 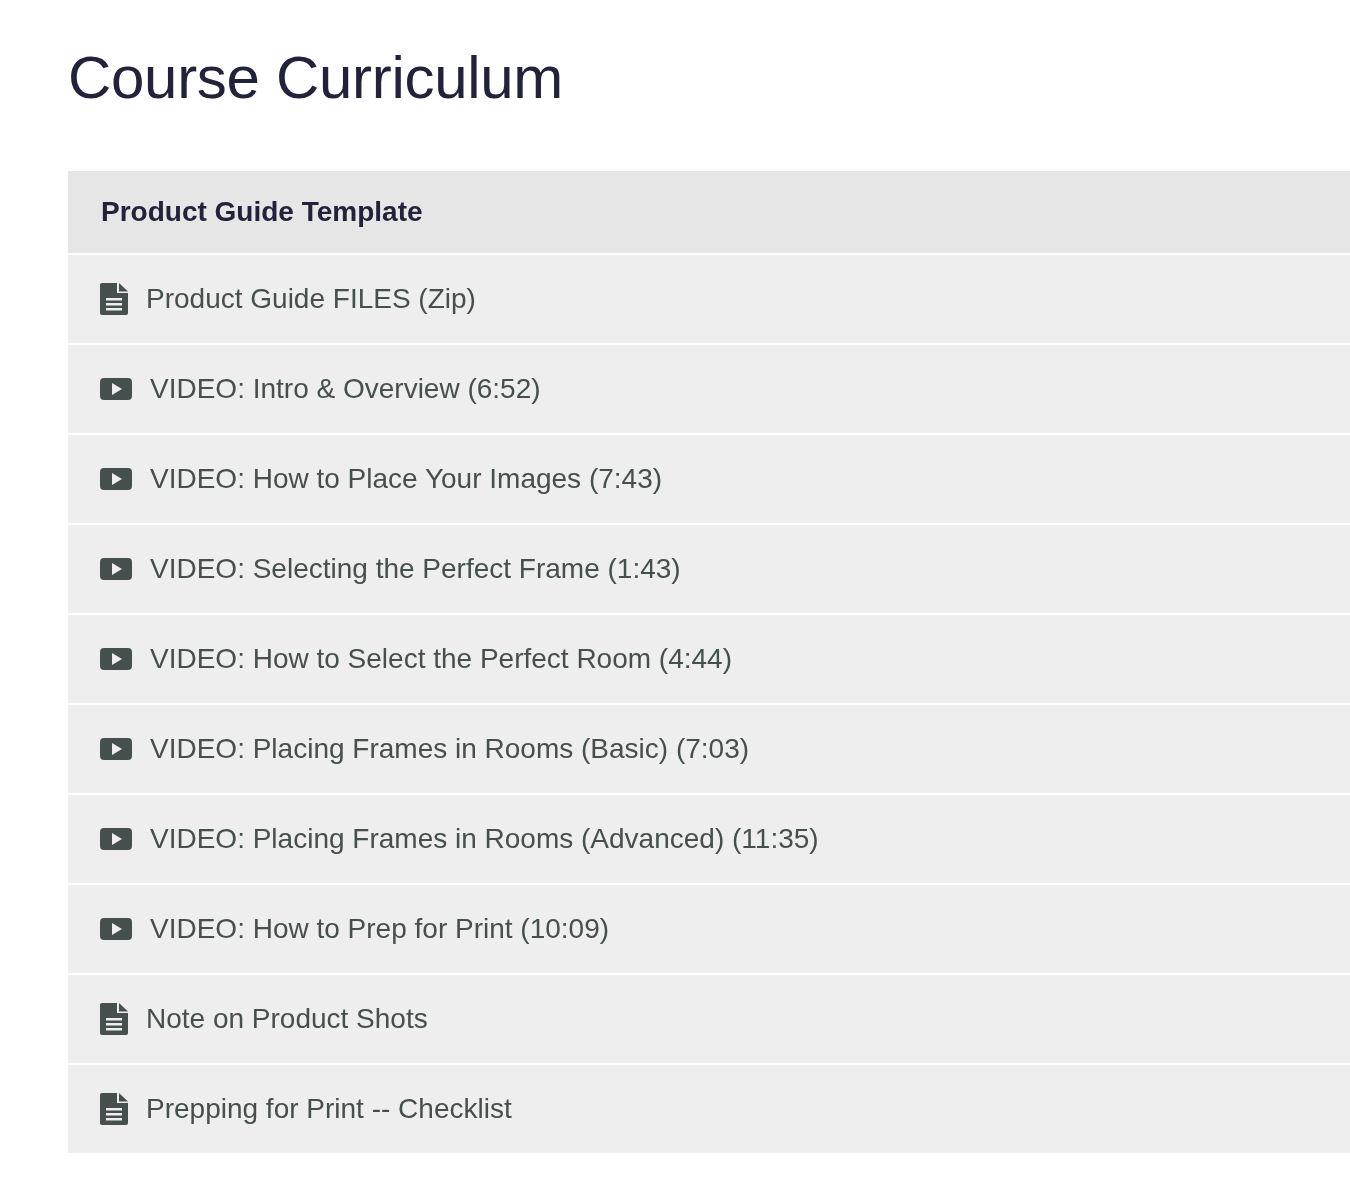 I want to click on lecture-item: VIDEO: How to Select the Perfect Room (4:44), so click(x=709, y=659).